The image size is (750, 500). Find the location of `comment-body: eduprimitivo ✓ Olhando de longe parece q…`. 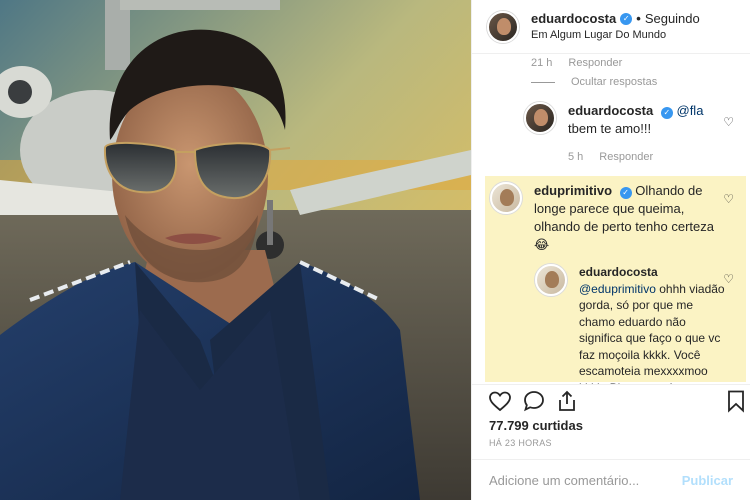

comment-body: eduprimitivo ✓ Olhando de longe parece q… is located at coordinates (627, 218).